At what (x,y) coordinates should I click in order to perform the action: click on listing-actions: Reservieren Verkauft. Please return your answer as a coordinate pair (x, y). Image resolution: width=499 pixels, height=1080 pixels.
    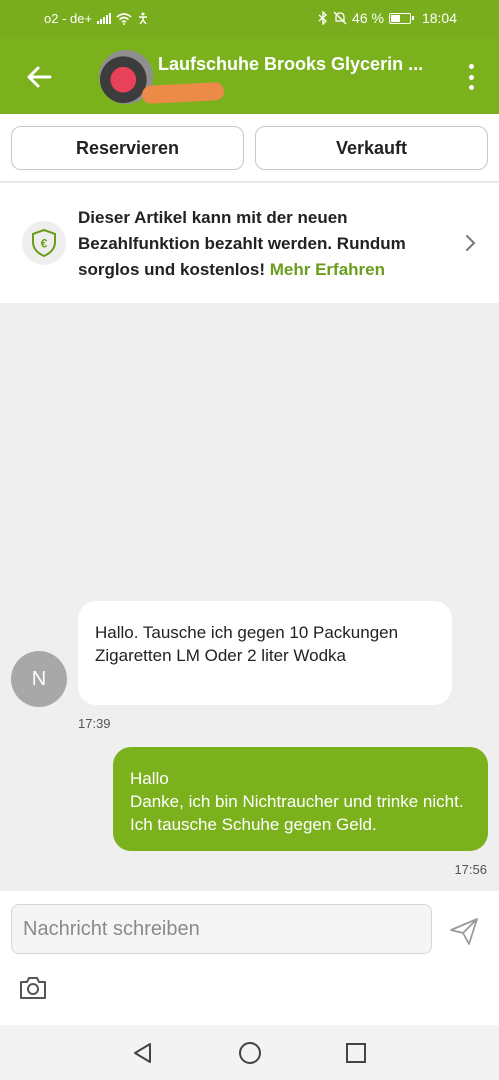
    Looking at the image, I should click on (249, 148).